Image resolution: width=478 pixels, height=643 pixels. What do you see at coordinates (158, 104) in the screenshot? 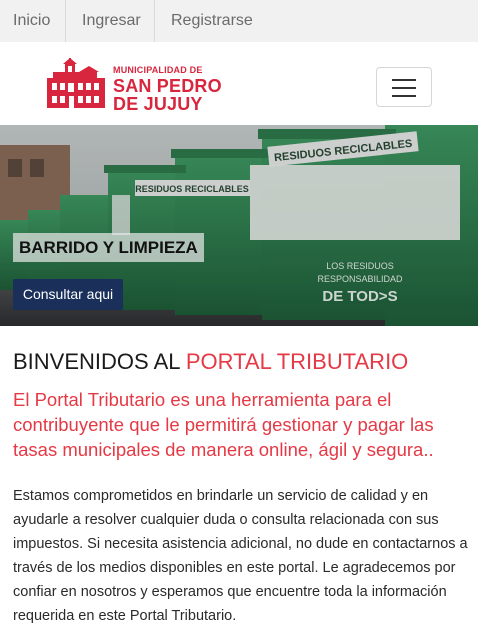
I see `logo-line-3: DE JUJUY` at bounding box center [158, 104].